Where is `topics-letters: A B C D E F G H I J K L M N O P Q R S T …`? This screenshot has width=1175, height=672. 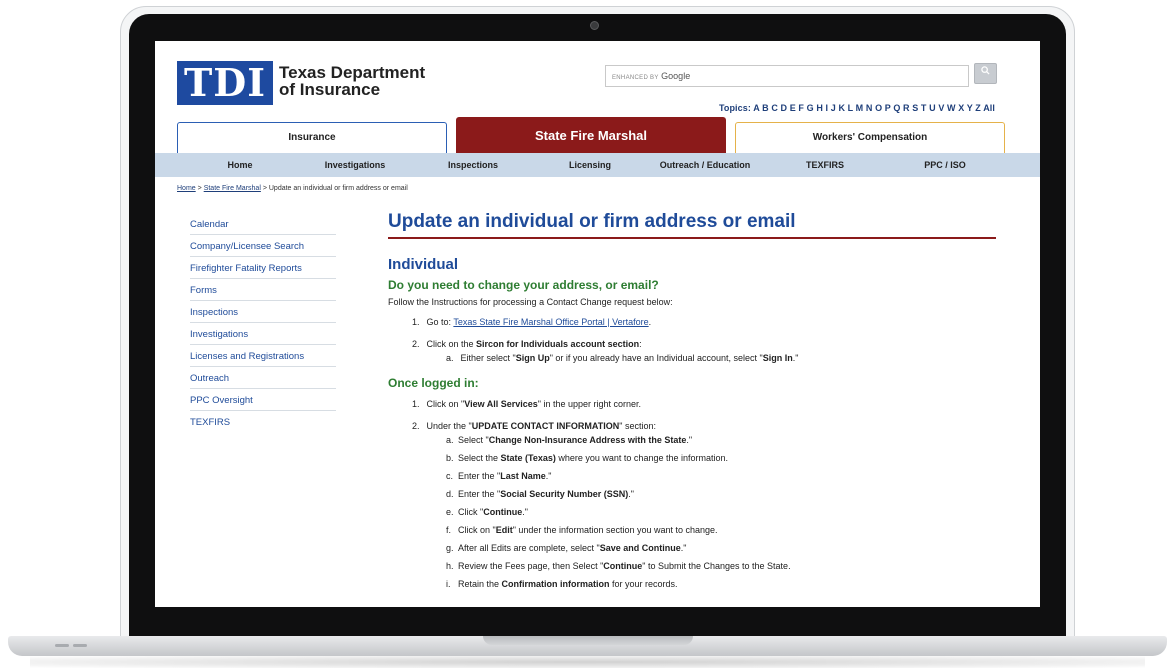 topics-letters: A B C D E F G H I J K L M N O P Q R S T … is located at coordinates (867, 108).